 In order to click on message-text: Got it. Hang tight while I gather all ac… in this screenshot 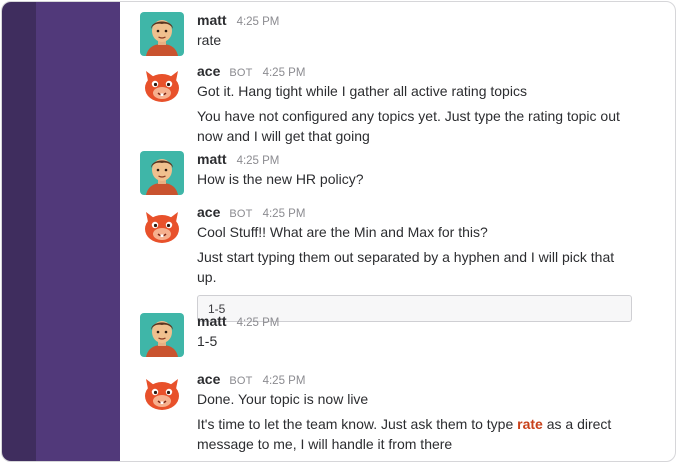, I will do `click(362, 91)`.